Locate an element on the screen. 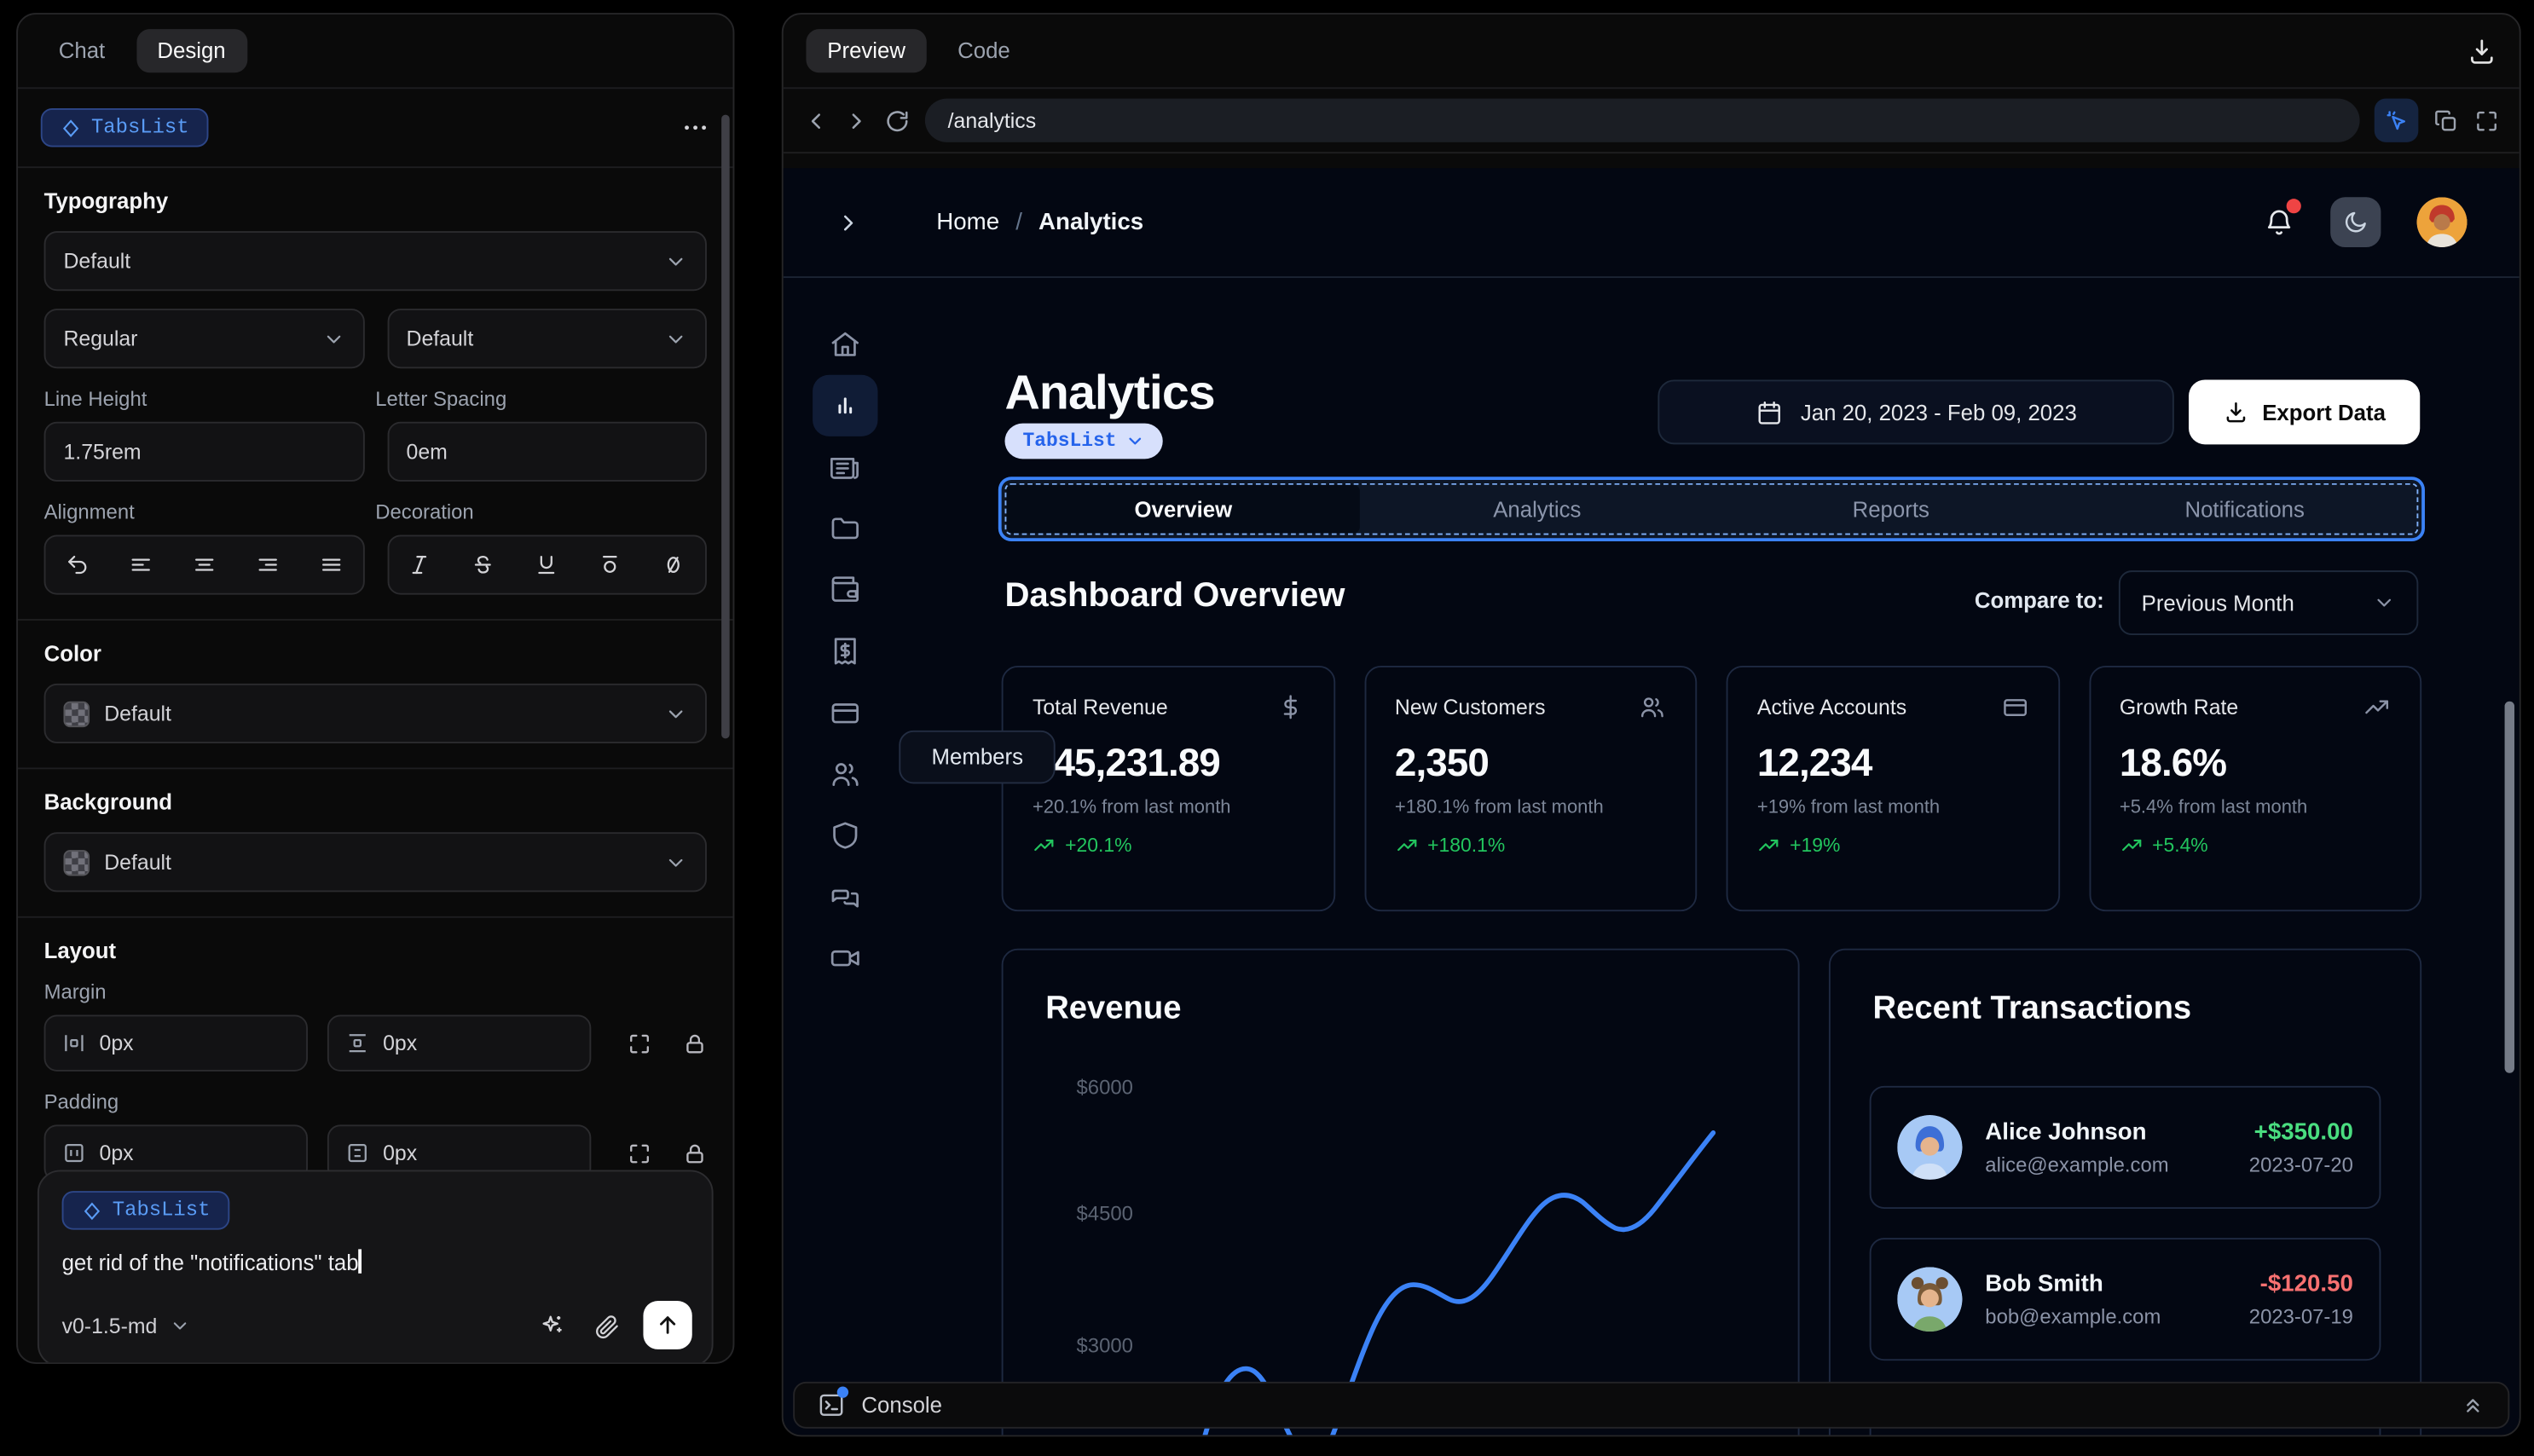 Image resolution: width=2534 pixels, height=1456 pixels. align-right-icon is located at coordinates (267, 564).